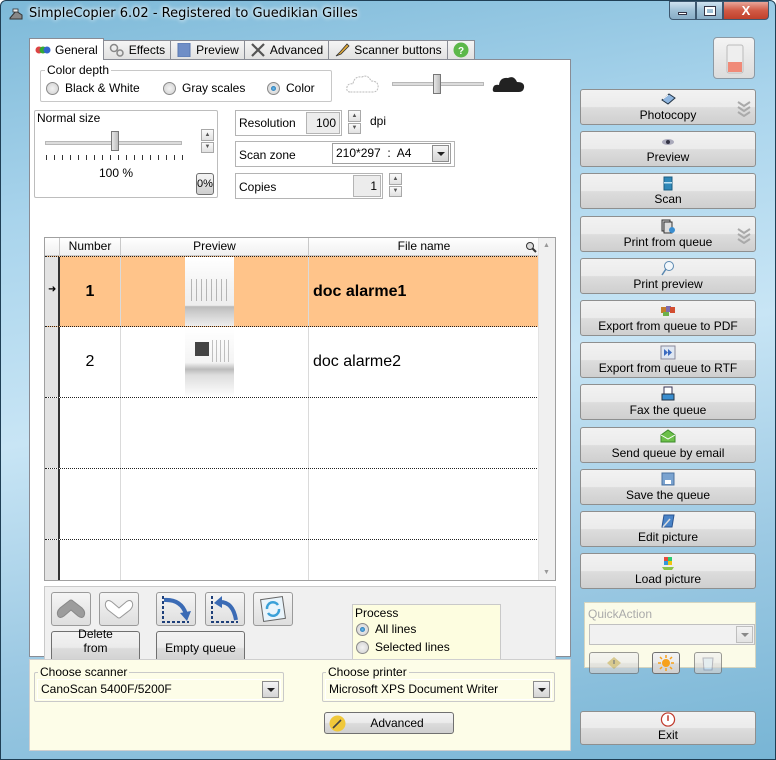 The width and height of the screenshot is (776, 760). I want to click on quick-action-new-button, so click(666, 663).